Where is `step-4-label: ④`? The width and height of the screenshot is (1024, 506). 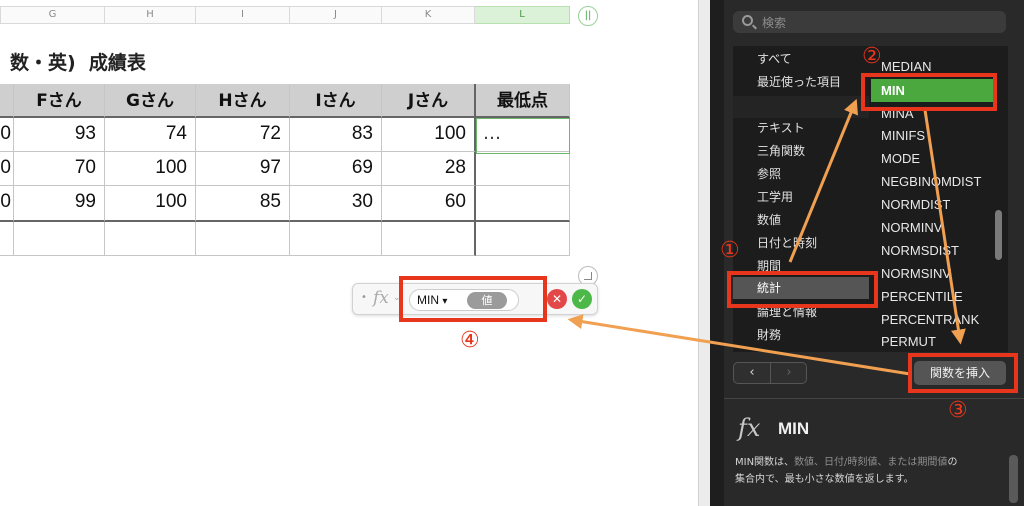
step-4-label: ④ is located at coordinates (470, 340).